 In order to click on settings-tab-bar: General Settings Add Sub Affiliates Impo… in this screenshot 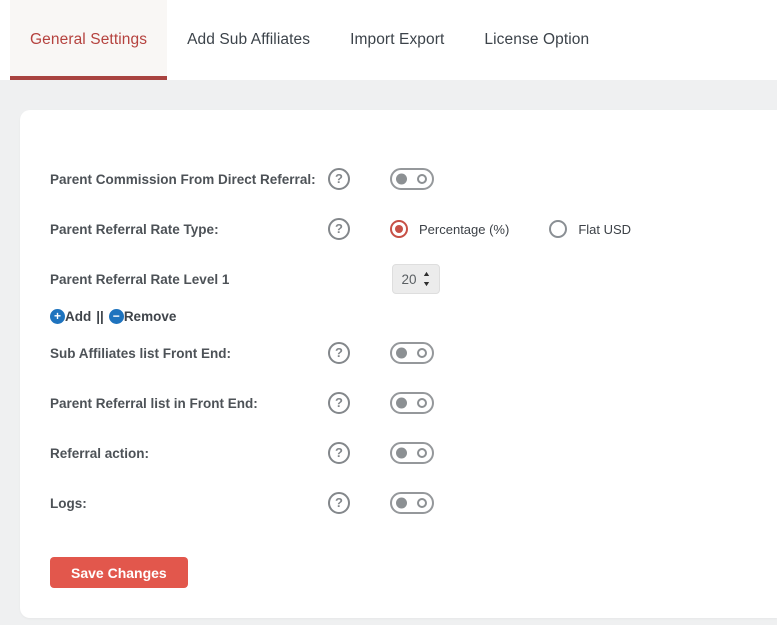, I will do `click(388, 40)`.